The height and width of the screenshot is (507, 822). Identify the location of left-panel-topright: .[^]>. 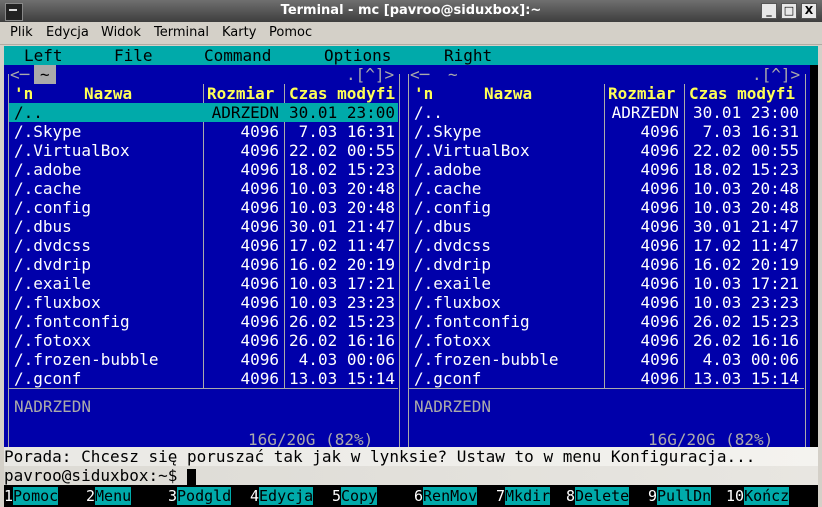
(370, 74).